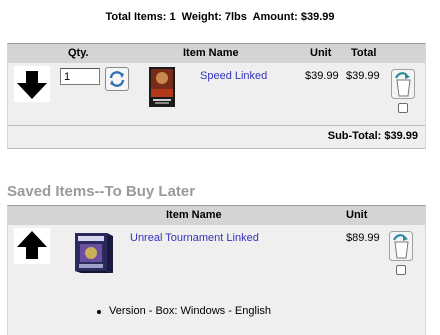 This screenshot has height=335, width=440. What do you see at coordinates (364, 53) in the screenshot?
I see `total-column-header: Total` at bounding box center [364, 53].